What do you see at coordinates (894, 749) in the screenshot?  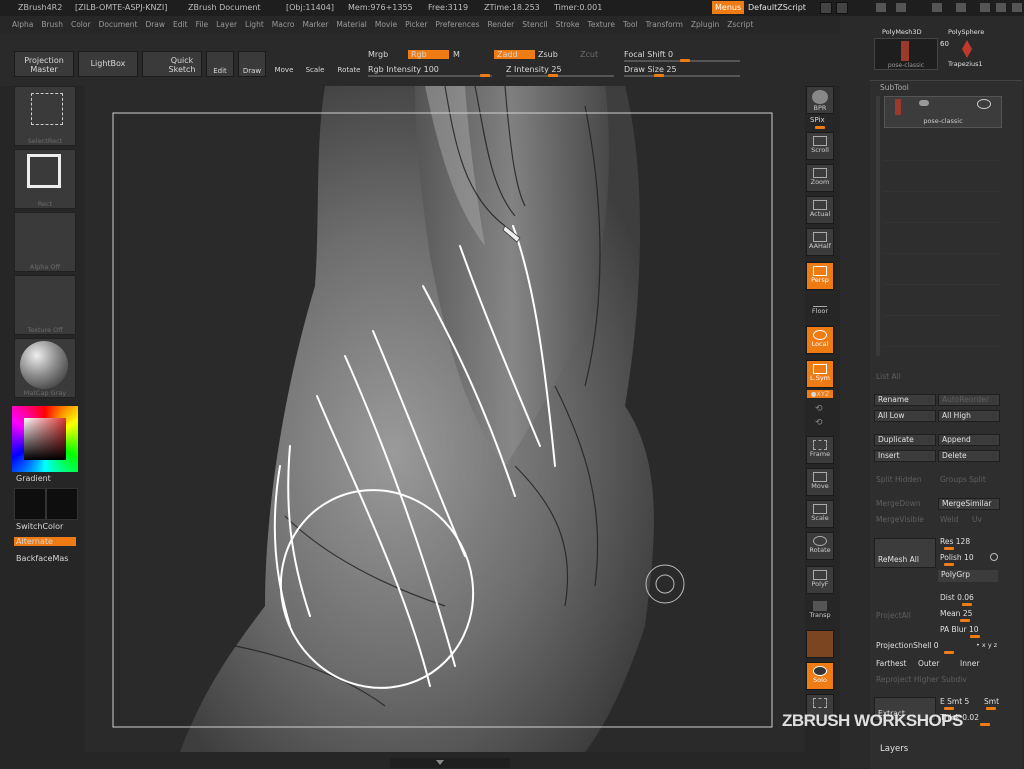 I see `layers-panel-header: Layers` at bounding box center [894, 749].